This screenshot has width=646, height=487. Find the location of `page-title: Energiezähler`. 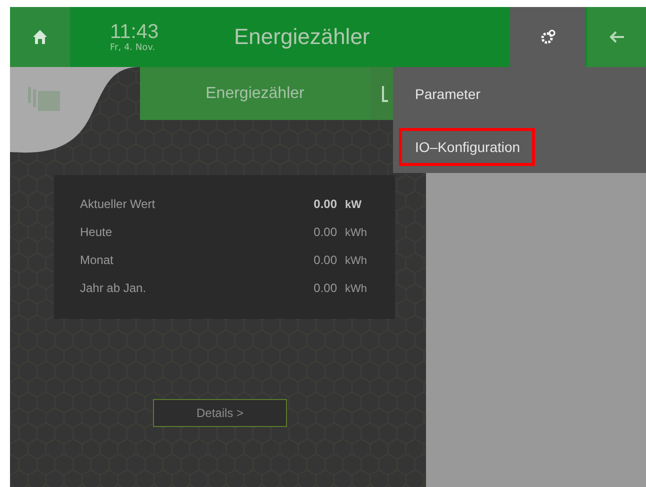

page-title: Energiezähler is located at coordinates (302, 37).